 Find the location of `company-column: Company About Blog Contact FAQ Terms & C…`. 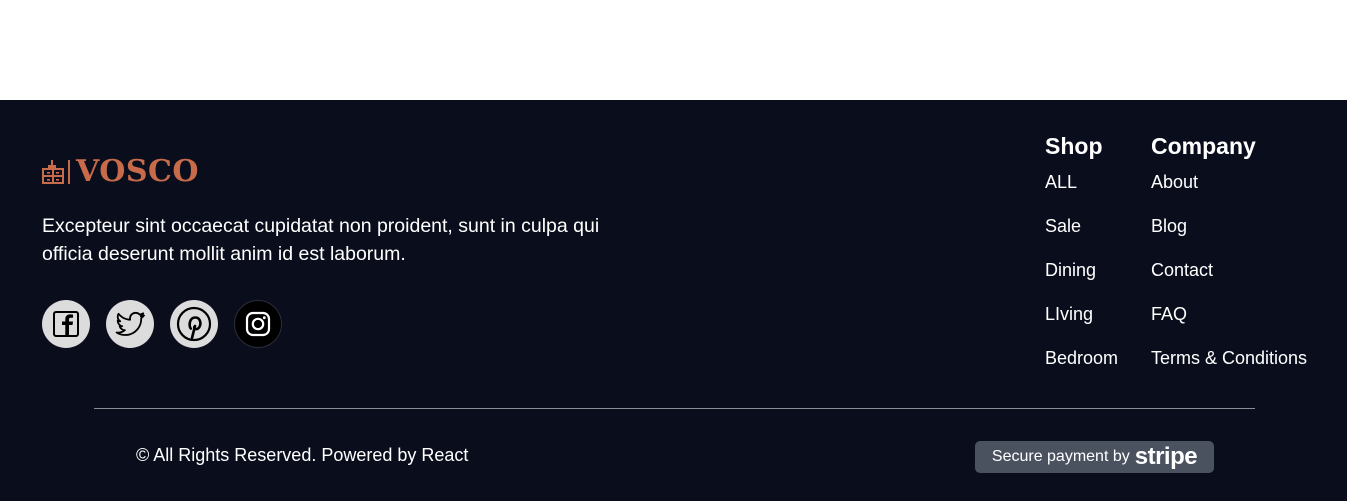

company-column: Company About Blog Contact FAQ Terms & C… is located at coordinates (1229, 261).